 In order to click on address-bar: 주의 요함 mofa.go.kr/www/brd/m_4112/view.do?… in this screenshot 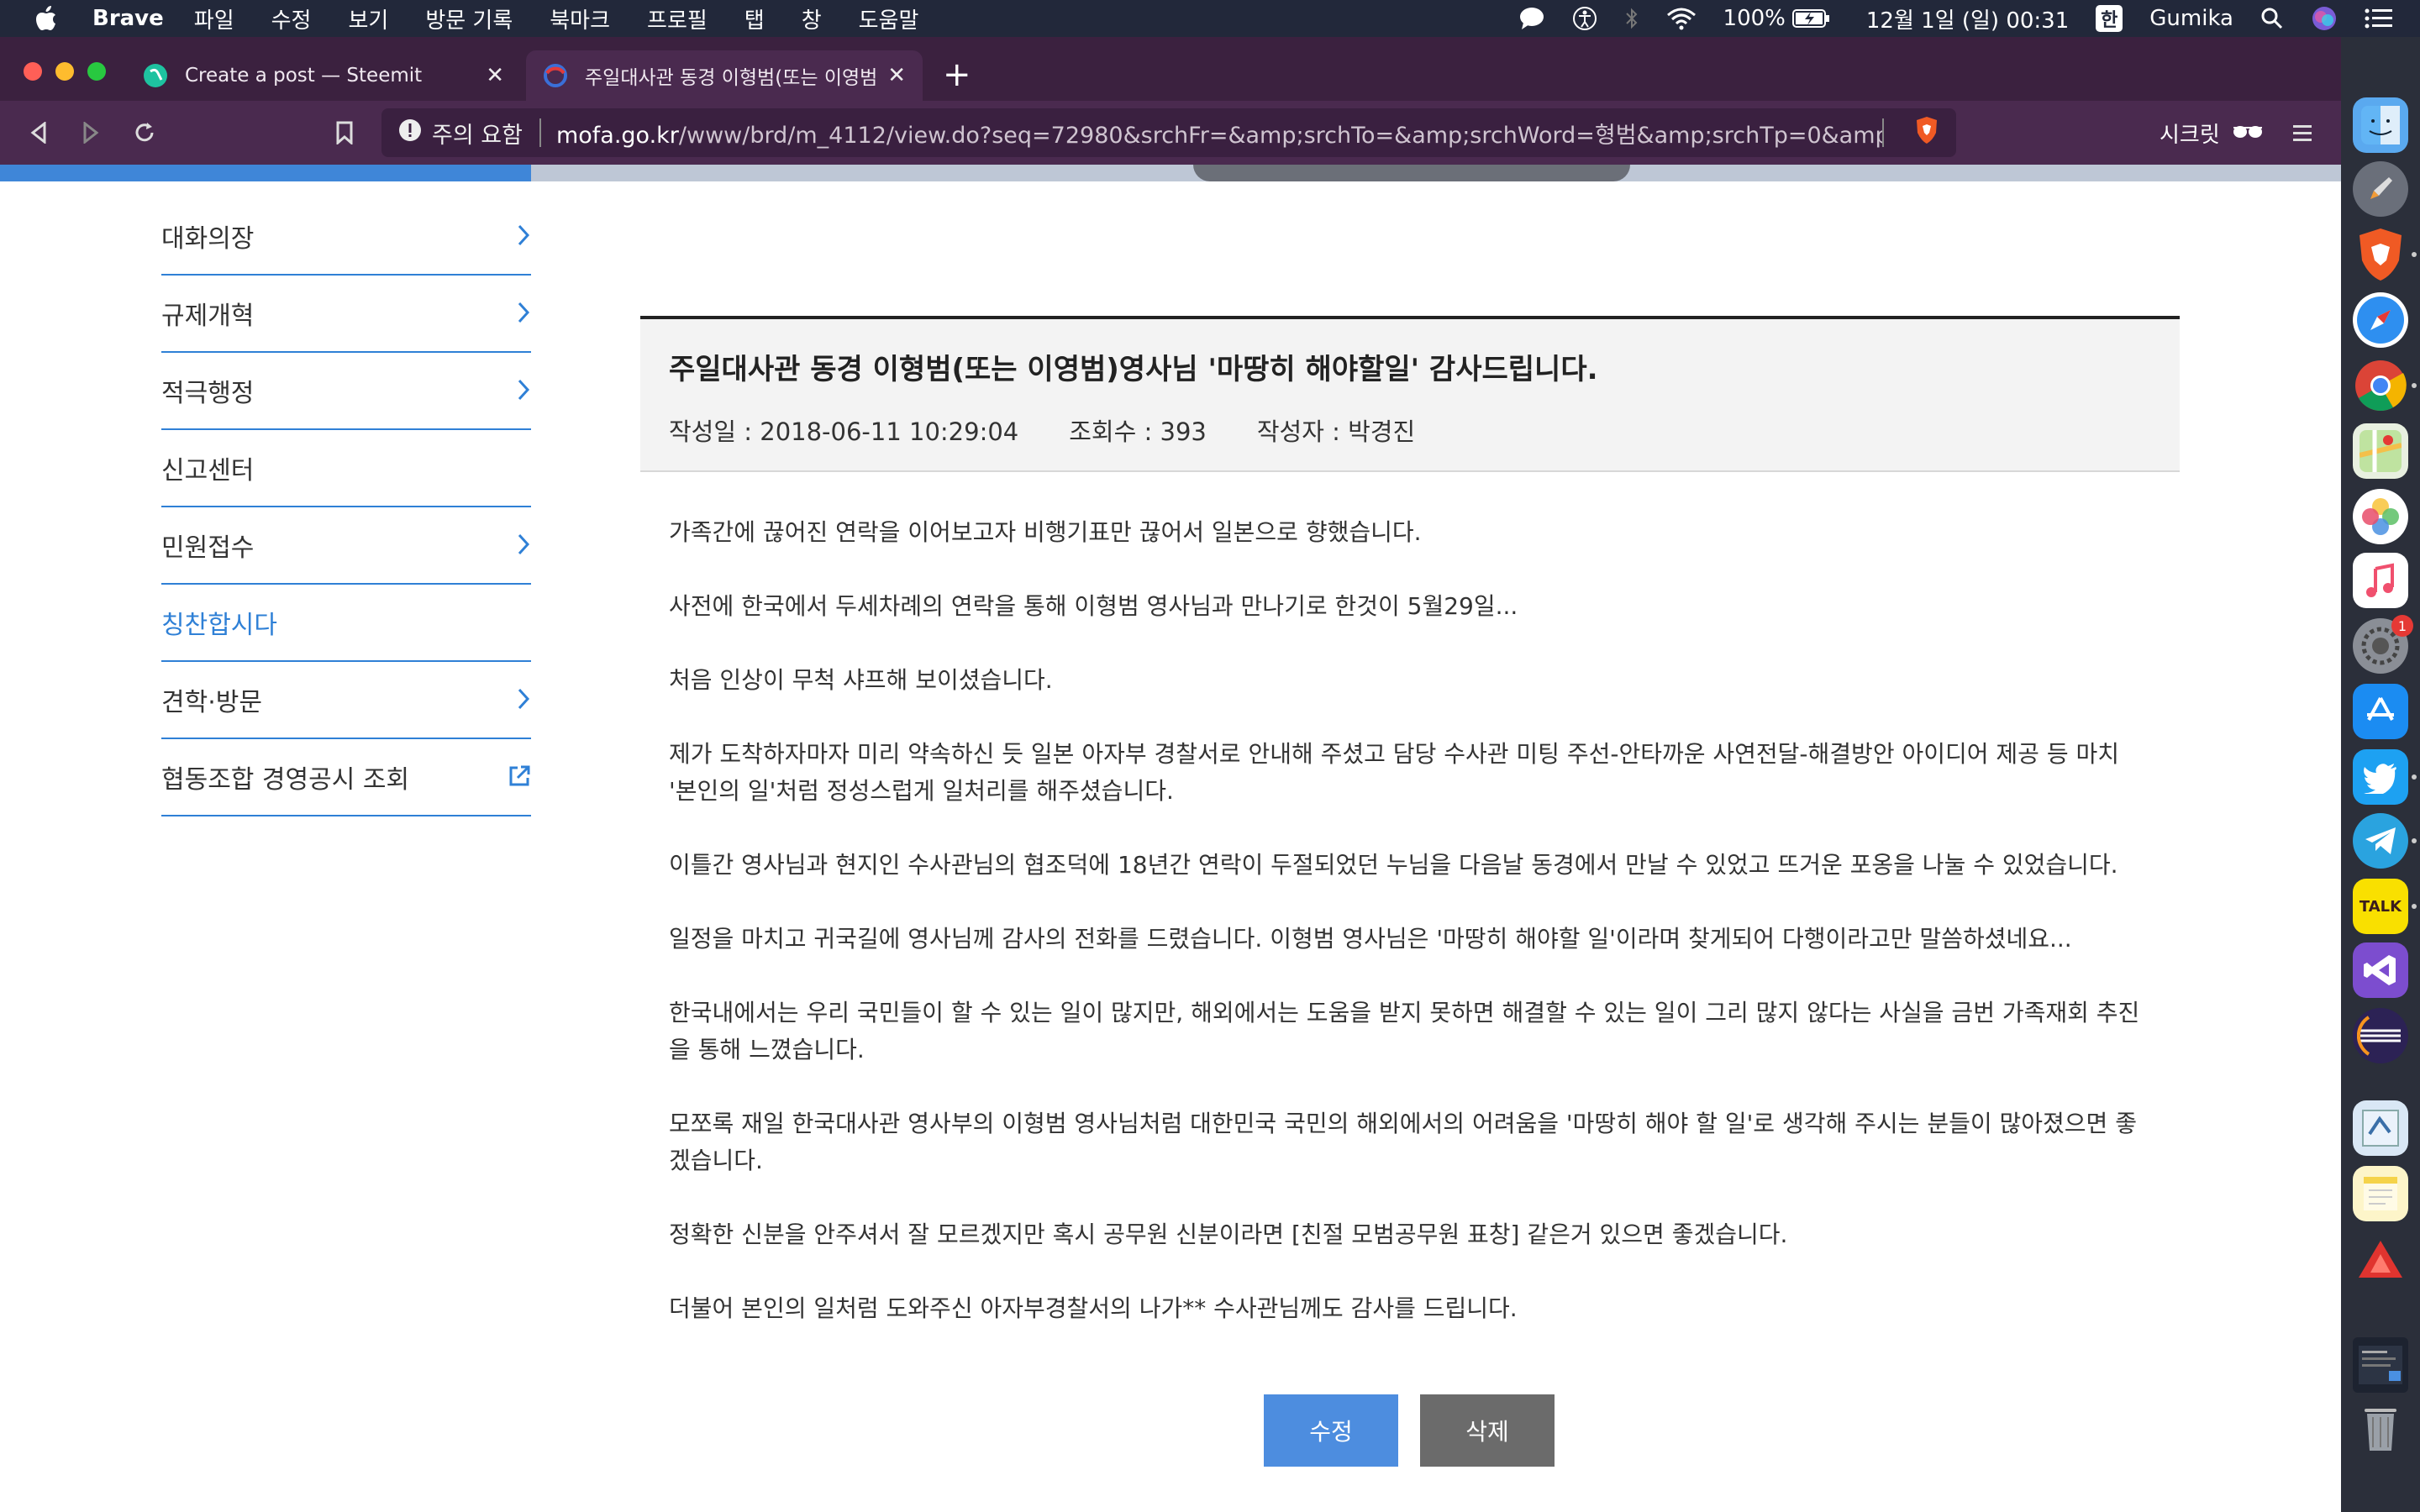, I will do `click(1168, 132)`.